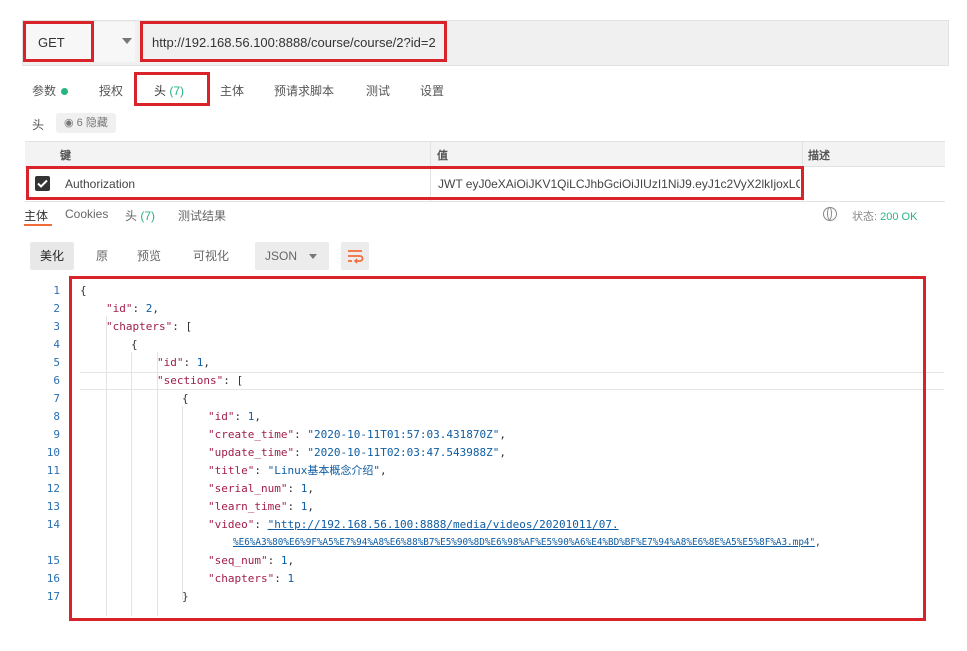 The image size is (967, 651). Describe the element at coordinates (53, 470) in the screenshot. I see `line-number: 11` at that location.